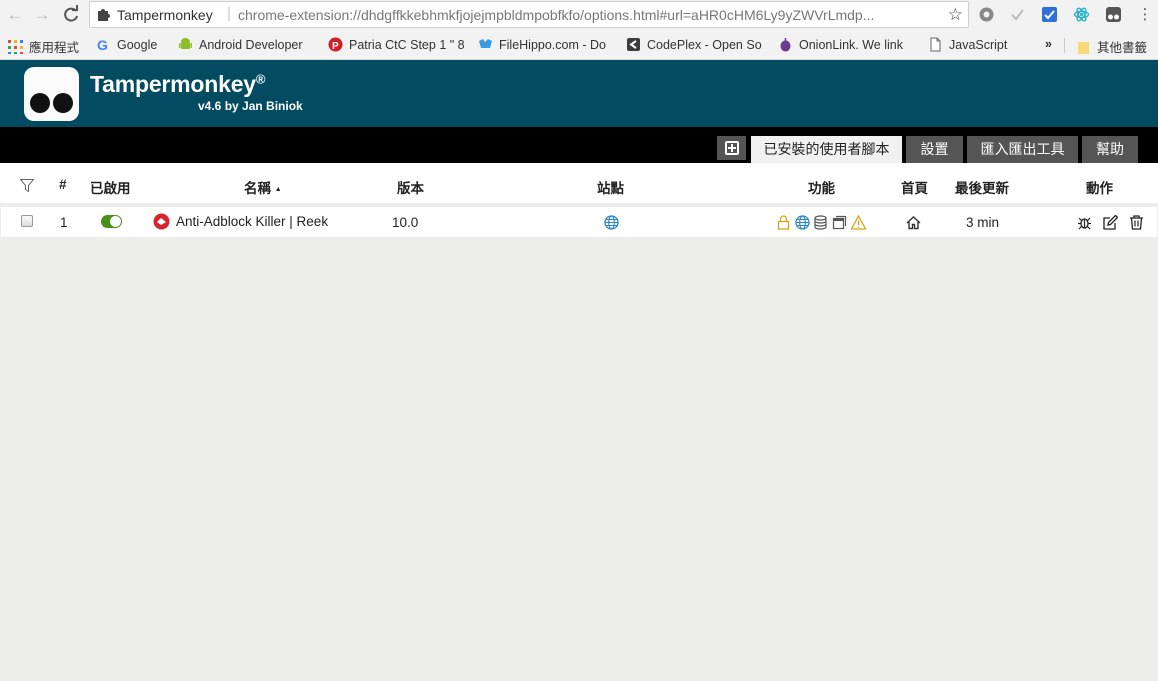  Describe the element at coordinates (110, 187) in the screenshot. I see `header-enabled: 已啟用` at that location.